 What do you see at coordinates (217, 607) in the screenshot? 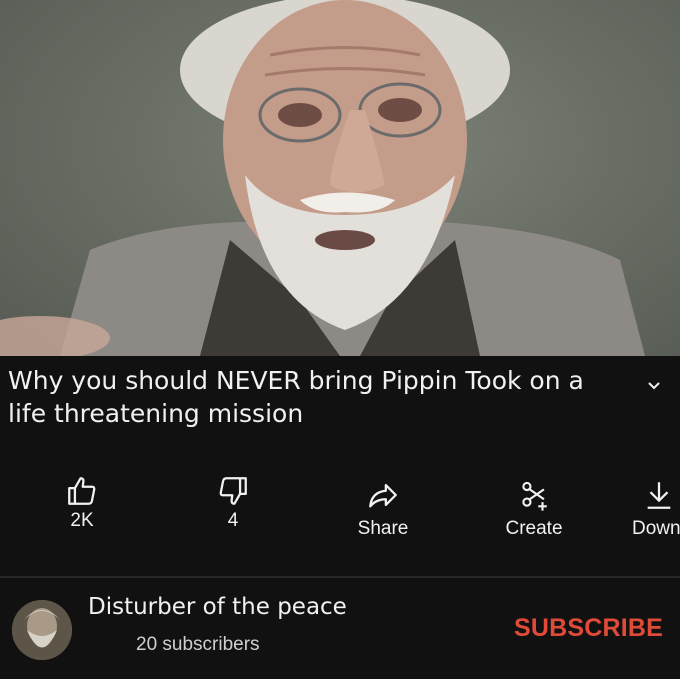
I see `channel-name: Disturber of the peace` at bounding box center [217, 607].